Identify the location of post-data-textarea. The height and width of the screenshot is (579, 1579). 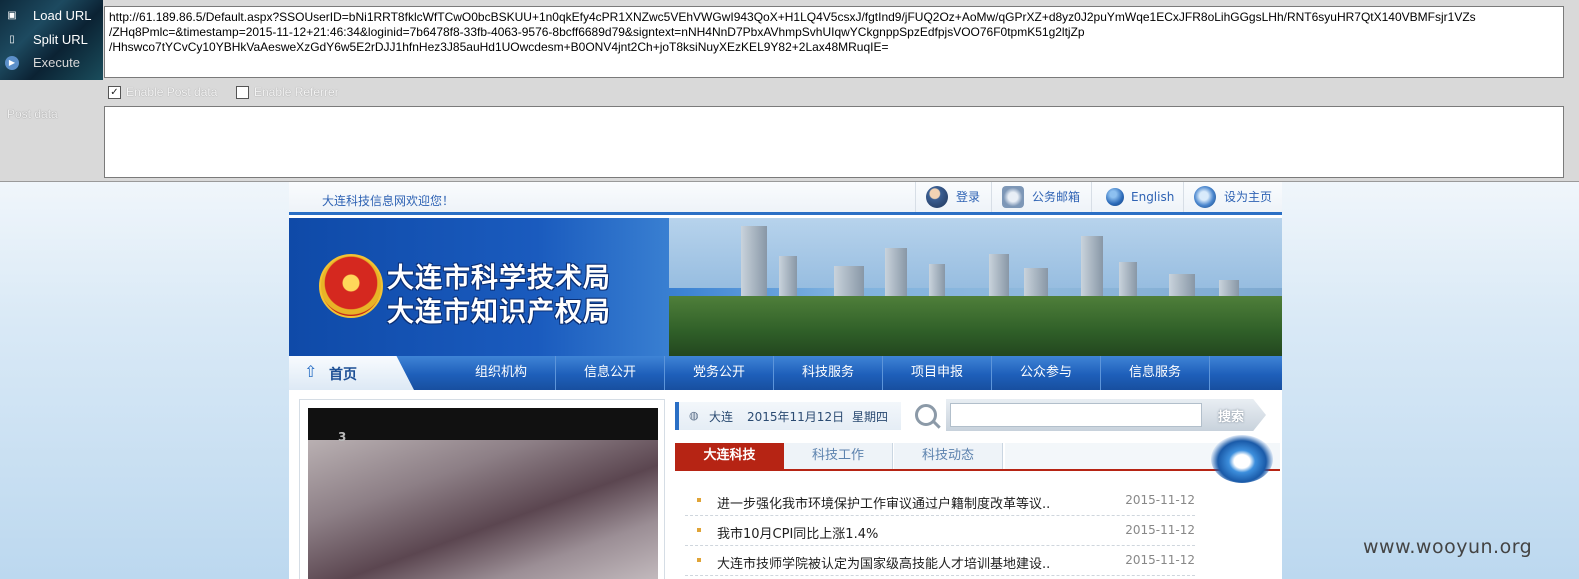
(834, 142).